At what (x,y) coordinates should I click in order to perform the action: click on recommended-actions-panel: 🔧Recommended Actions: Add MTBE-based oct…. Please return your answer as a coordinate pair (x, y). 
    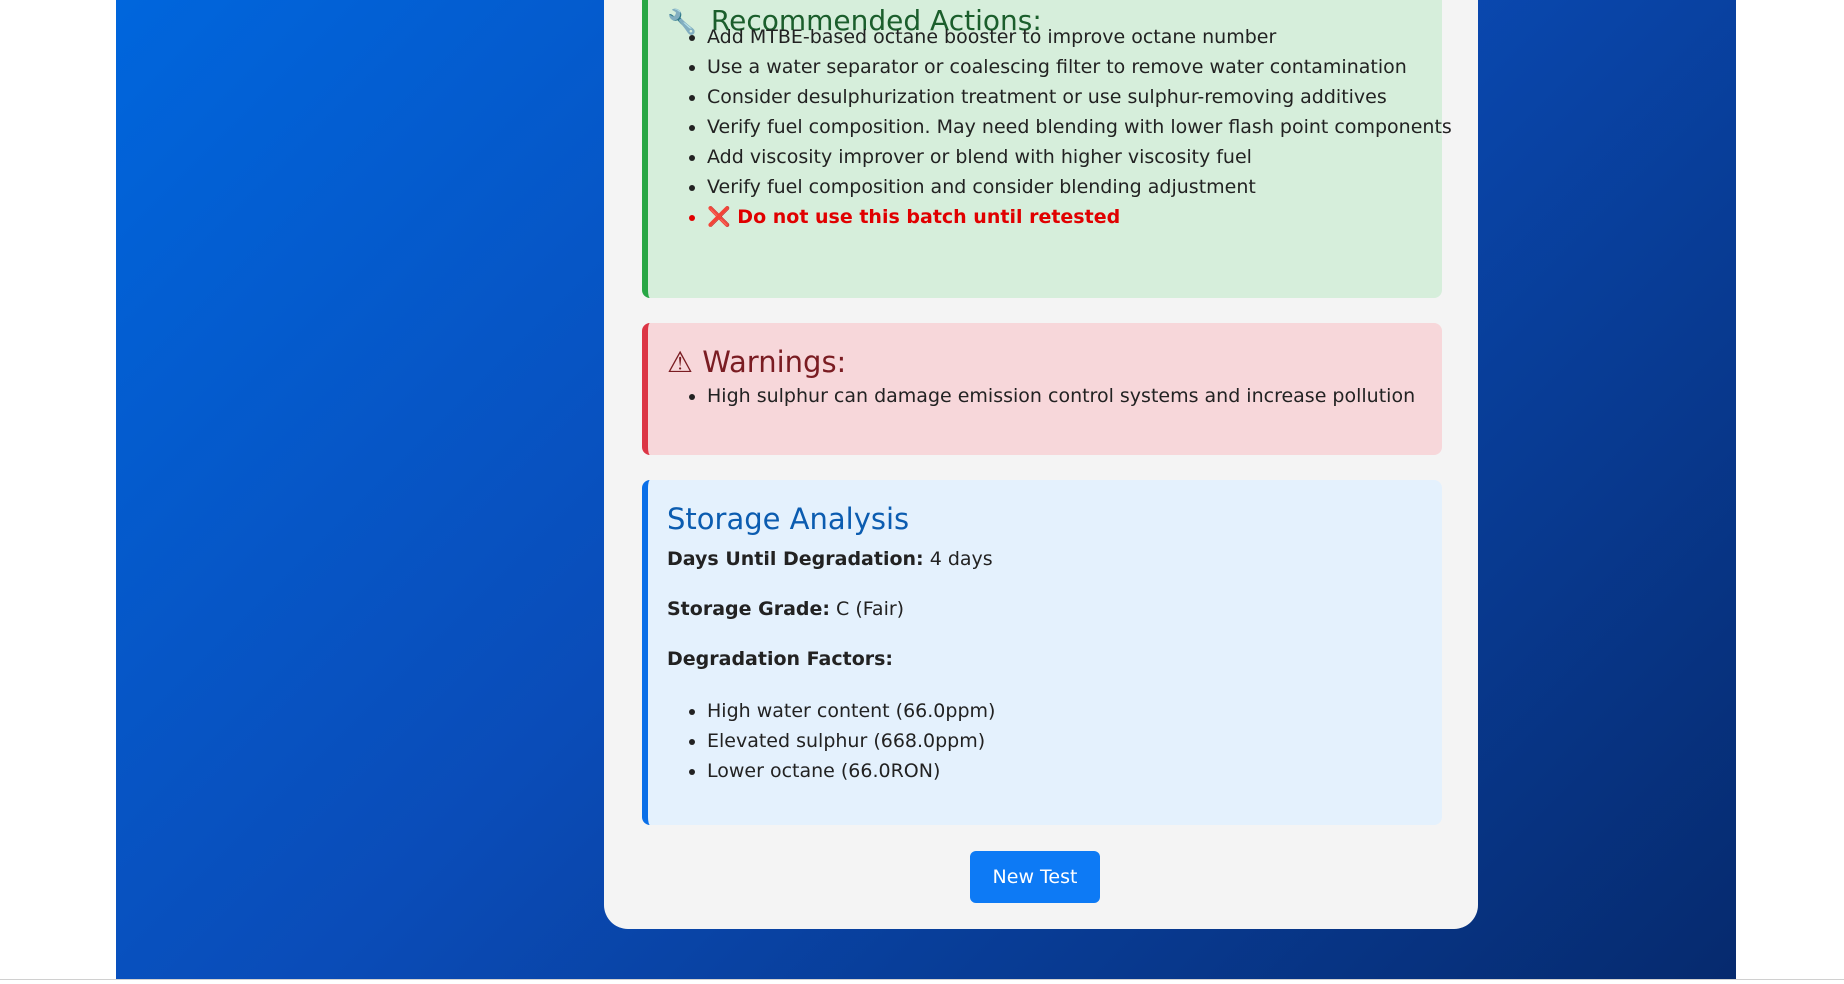
    Looking at the image, I should click on (1047, 149).